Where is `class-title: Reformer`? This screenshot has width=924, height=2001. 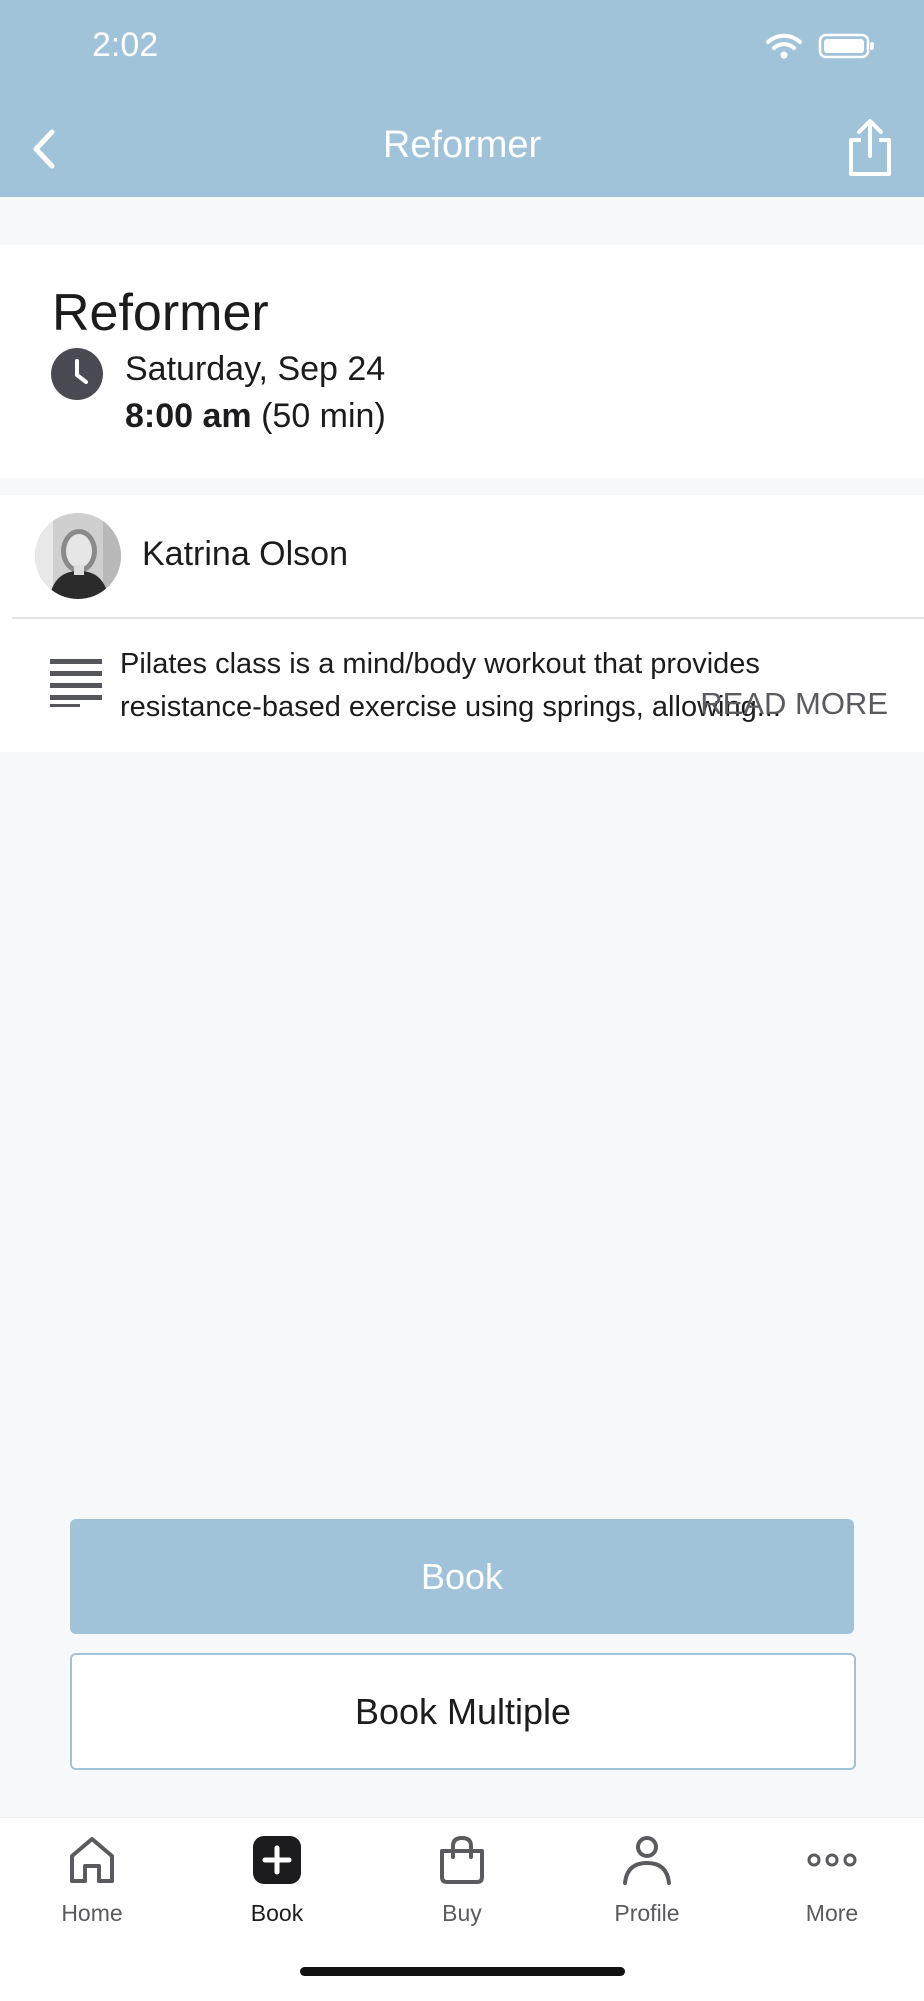 class-title: Reformer is located at coordinates (160, 313).